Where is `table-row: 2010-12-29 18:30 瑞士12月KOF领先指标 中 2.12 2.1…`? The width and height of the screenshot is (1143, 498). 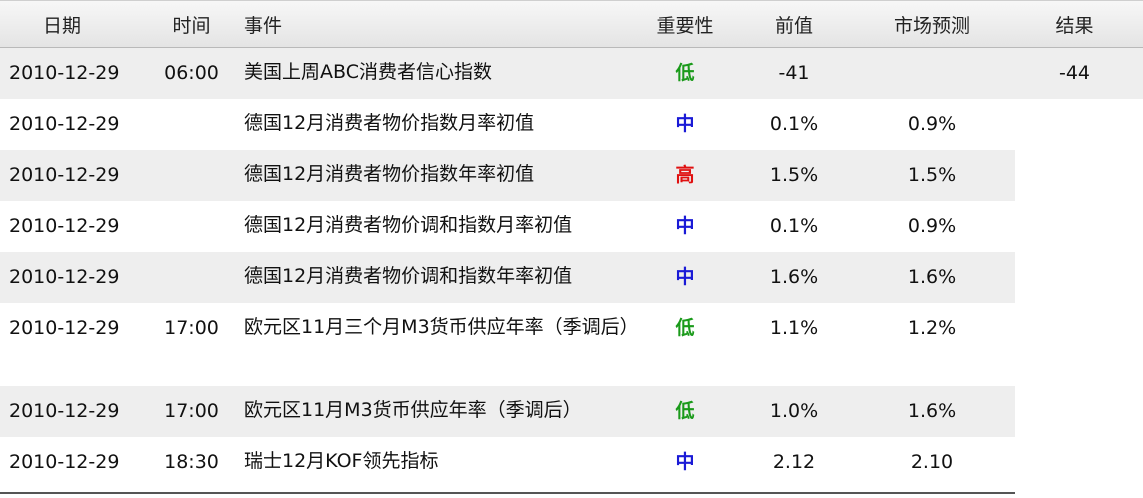
table-row: 2010-12-29 18:30 瑞士12月KOF领先指标 中 2.12 2.1… is located at coordinates (507, 462).